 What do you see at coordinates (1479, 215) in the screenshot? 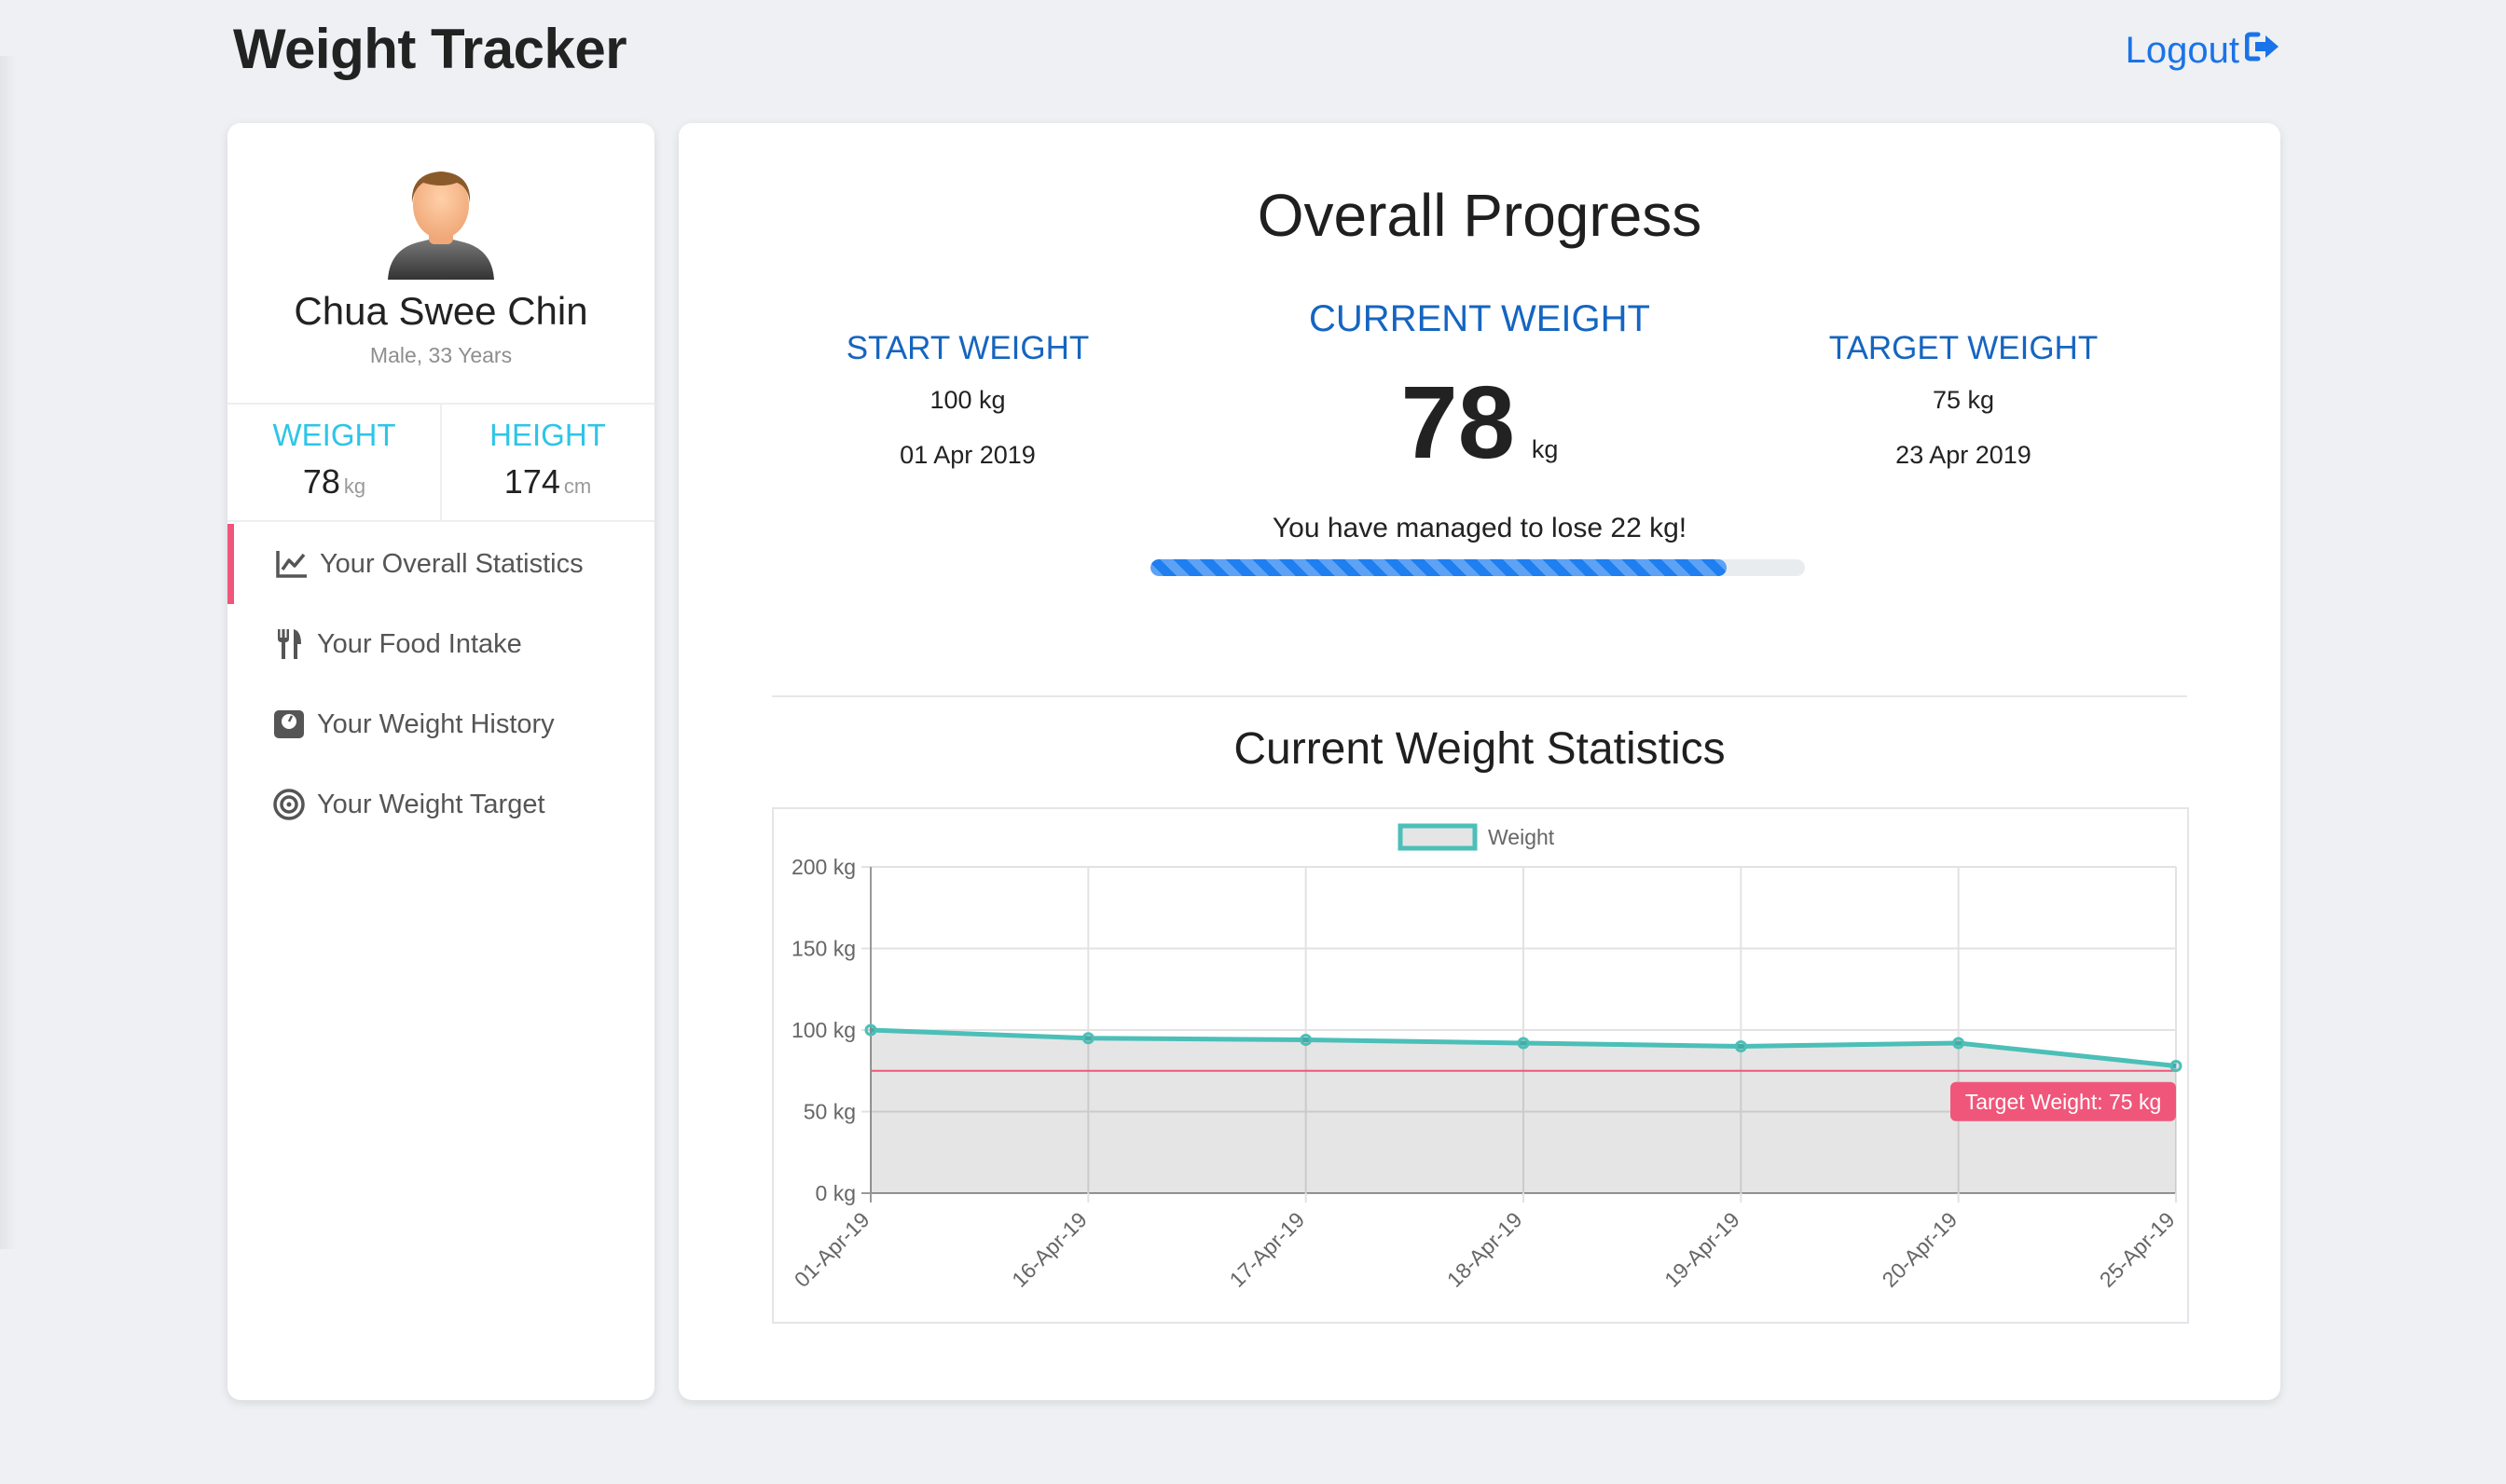
I see `page-title: Overall Progress` at bounding box center [1479, 215].